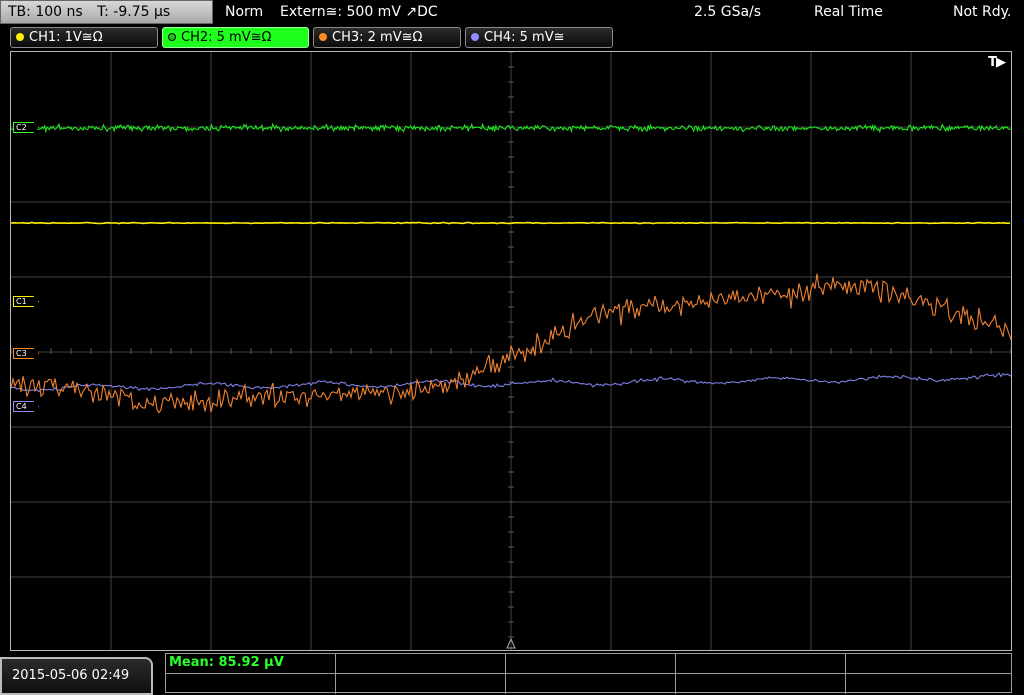 This screenshot has height=695, width=1024. I want to click on datetime-display: 2015-05-06 02:49, so click(76, 676).